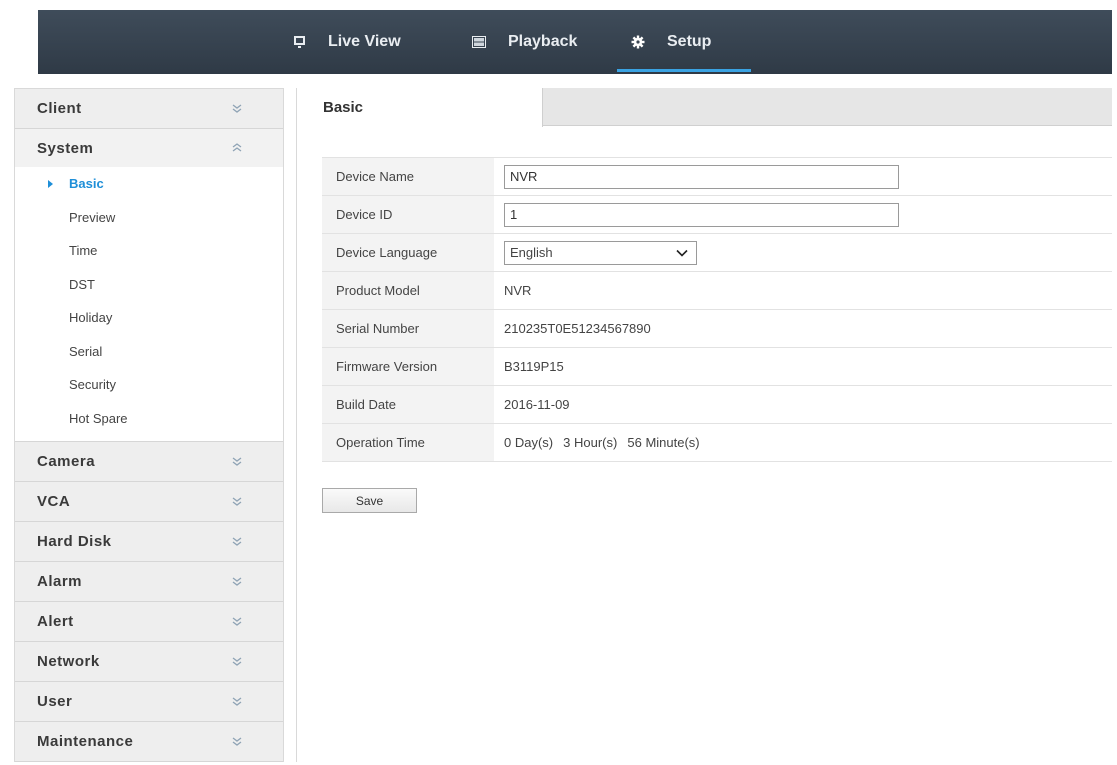 The height and width of the screenshot is (765, 1117). Describe the element at coordinates (60, 581) in the screenshot. I see `sidebar-section-label: Alarm` at that location.